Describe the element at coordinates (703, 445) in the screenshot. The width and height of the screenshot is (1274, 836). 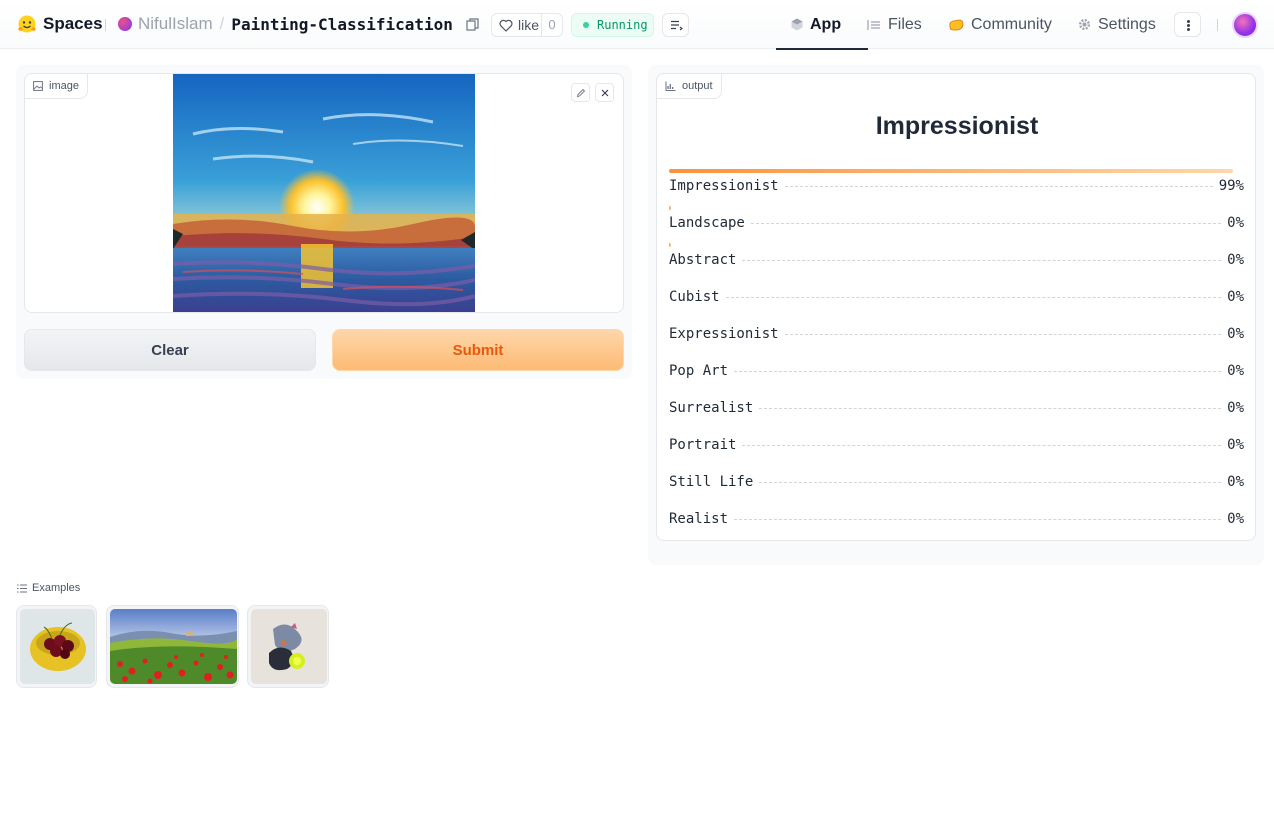
I see `class-label: Portrait` at that location.